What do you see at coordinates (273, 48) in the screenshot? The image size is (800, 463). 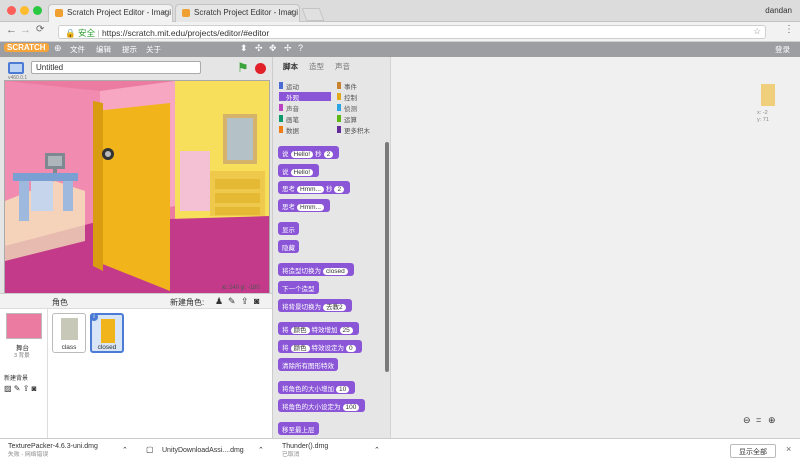 I see `grow-tool-icon: ✥` at bounding box center [273, 48].